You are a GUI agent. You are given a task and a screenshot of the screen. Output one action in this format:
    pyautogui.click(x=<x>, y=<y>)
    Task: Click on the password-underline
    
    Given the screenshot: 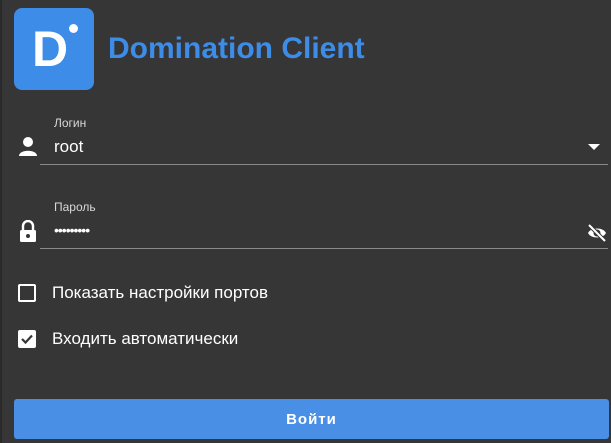 What is the action you would take?
    pyautogui.click(x=324, y=248)
    